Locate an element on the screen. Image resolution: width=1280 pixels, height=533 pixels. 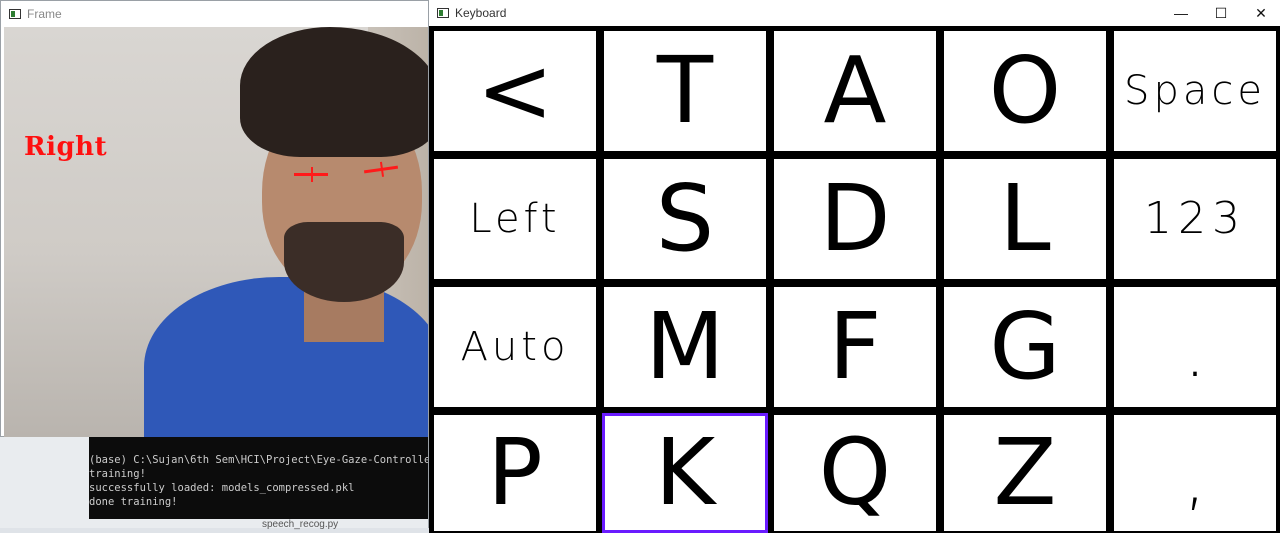
key-label: T is located at coordinates (685, 90).